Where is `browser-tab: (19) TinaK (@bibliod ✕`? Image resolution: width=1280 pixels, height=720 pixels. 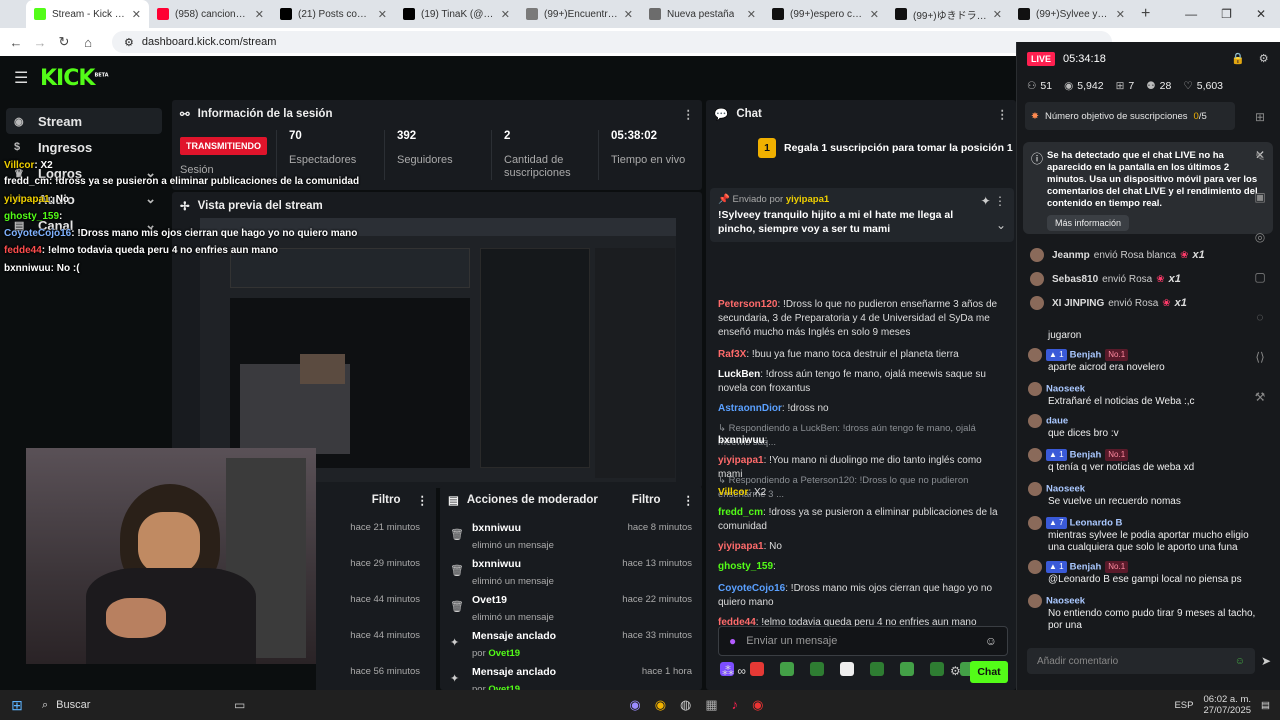
browser-tab: (19) TinaK (@bibliod ✕ is located at coordinates (456, 14).